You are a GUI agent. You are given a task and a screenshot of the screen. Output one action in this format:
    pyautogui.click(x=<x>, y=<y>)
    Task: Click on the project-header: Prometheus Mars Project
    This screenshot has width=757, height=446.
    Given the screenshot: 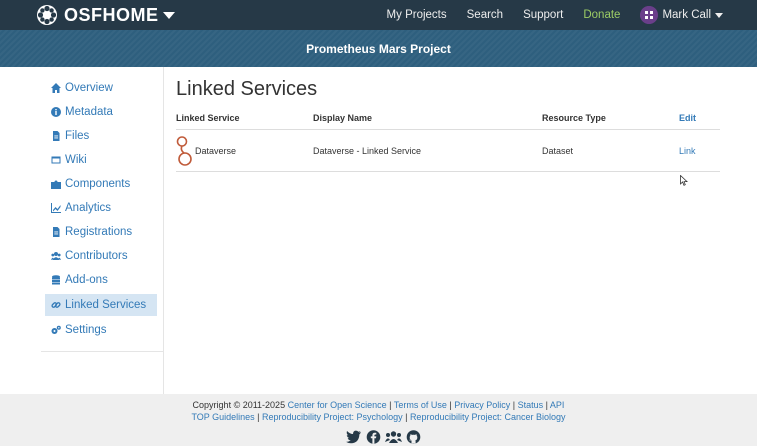 What is the action you would take?
    pyautogui.click(x=378, y=48)
    